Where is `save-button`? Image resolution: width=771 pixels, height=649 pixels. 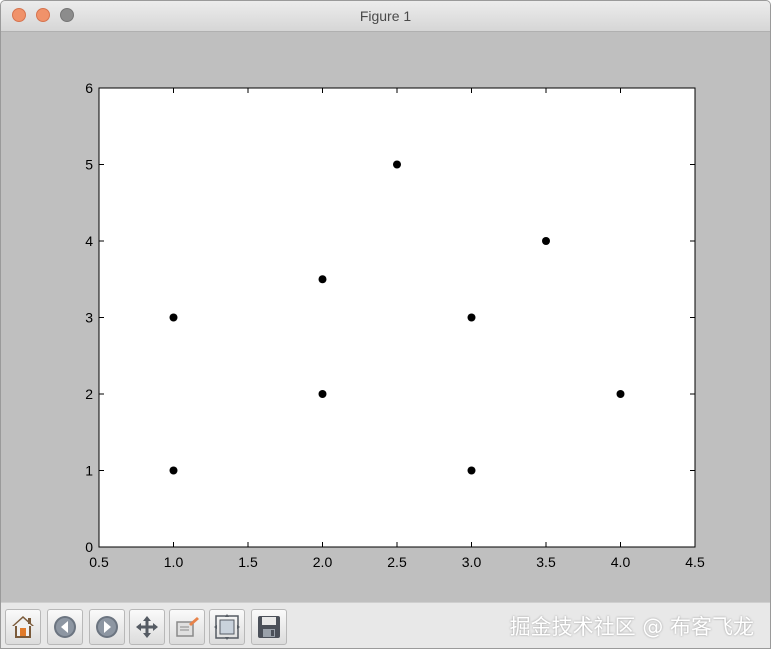 save-button is located at coordinates (269, 627).